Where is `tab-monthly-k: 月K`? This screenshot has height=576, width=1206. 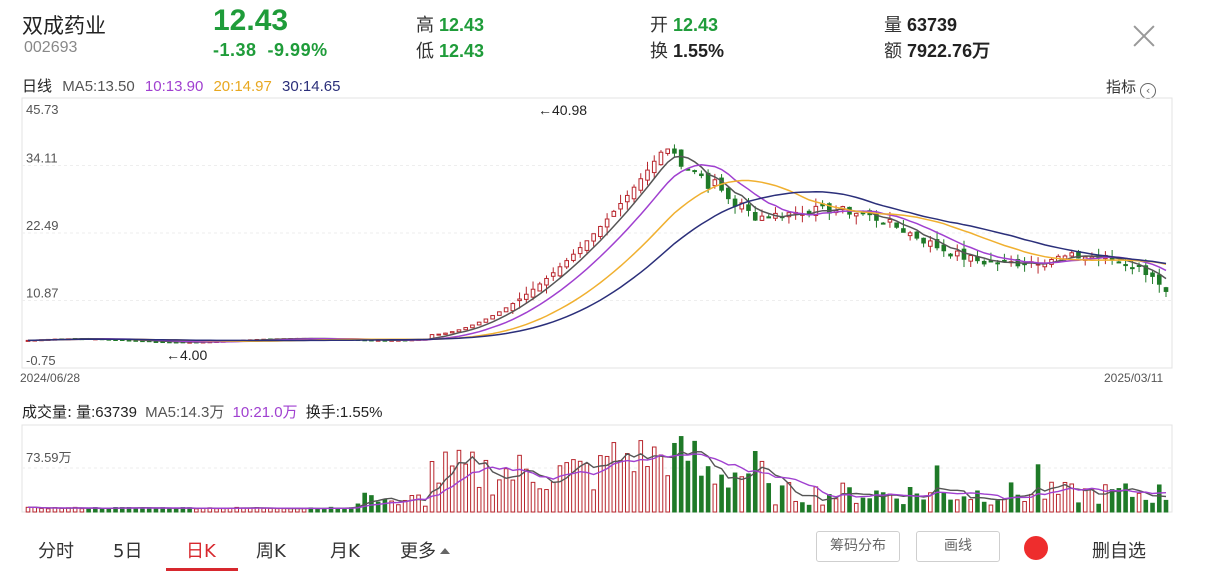
tab-monthly-k: 月K is located at coordinates (345, 550).